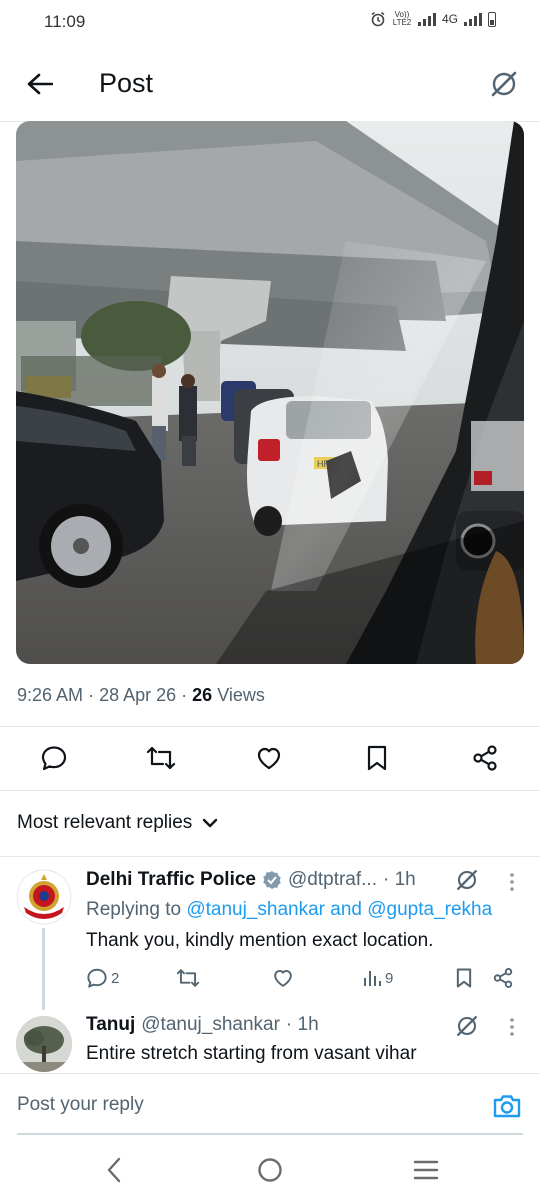 This screenshot has height=1199, width=540. What do you see at coordinates (171, 880) in the screenshot?
I see `reply-author-name: Delhi Traffic Police` at bounding box center [171, 880].